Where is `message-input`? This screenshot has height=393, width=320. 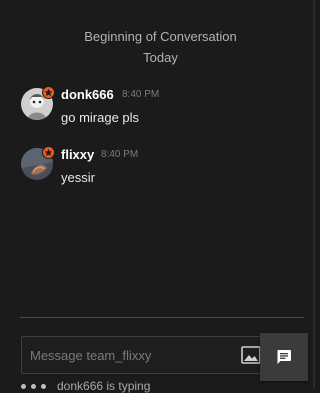 message-input is located at coordinates (130, 355).